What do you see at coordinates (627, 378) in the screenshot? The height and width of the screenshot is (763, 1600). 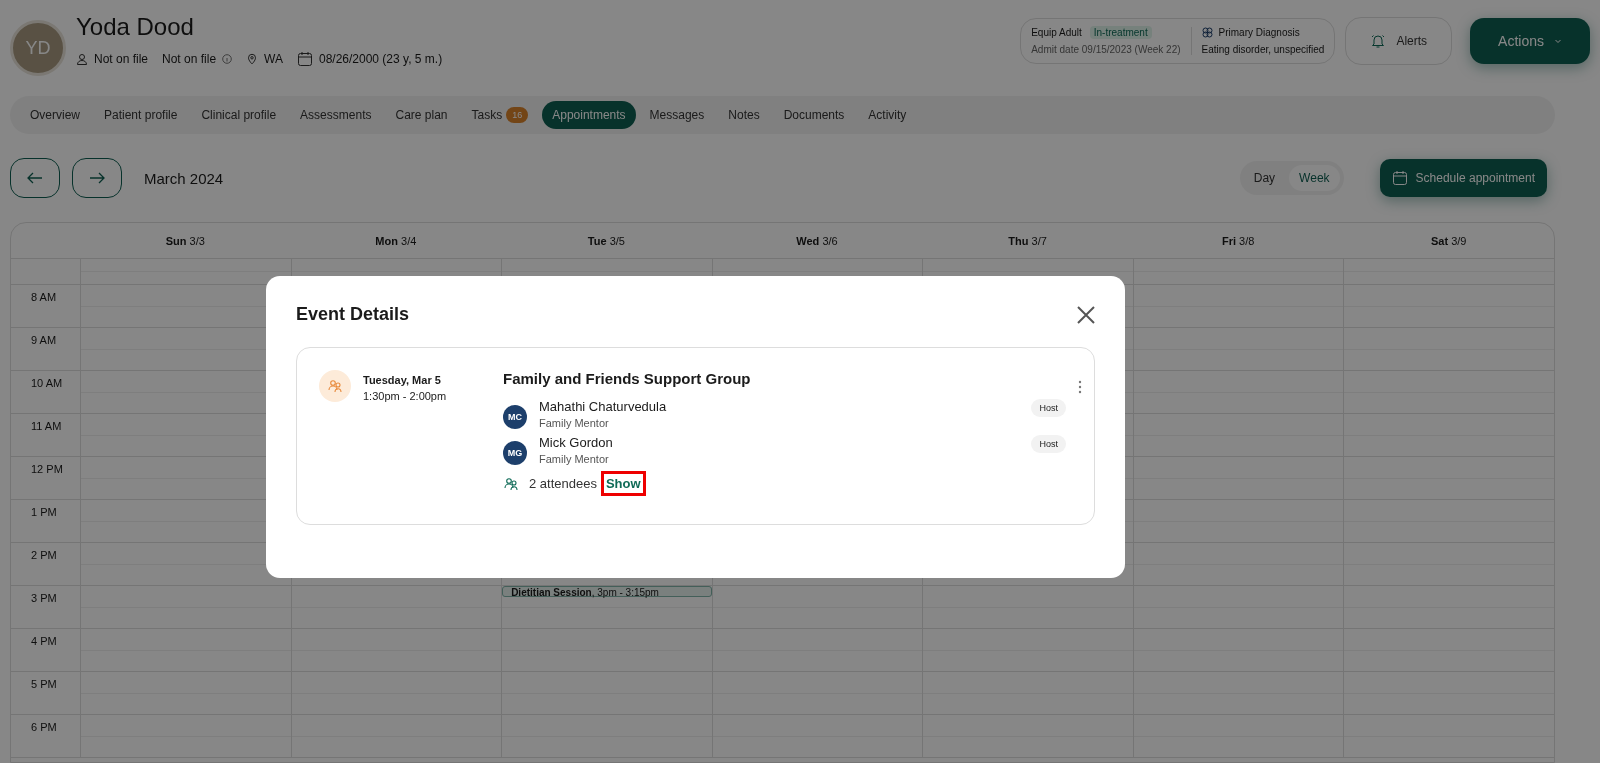 I see `event-title: Family and Friends Support Group` at bounding box center [627, 378].